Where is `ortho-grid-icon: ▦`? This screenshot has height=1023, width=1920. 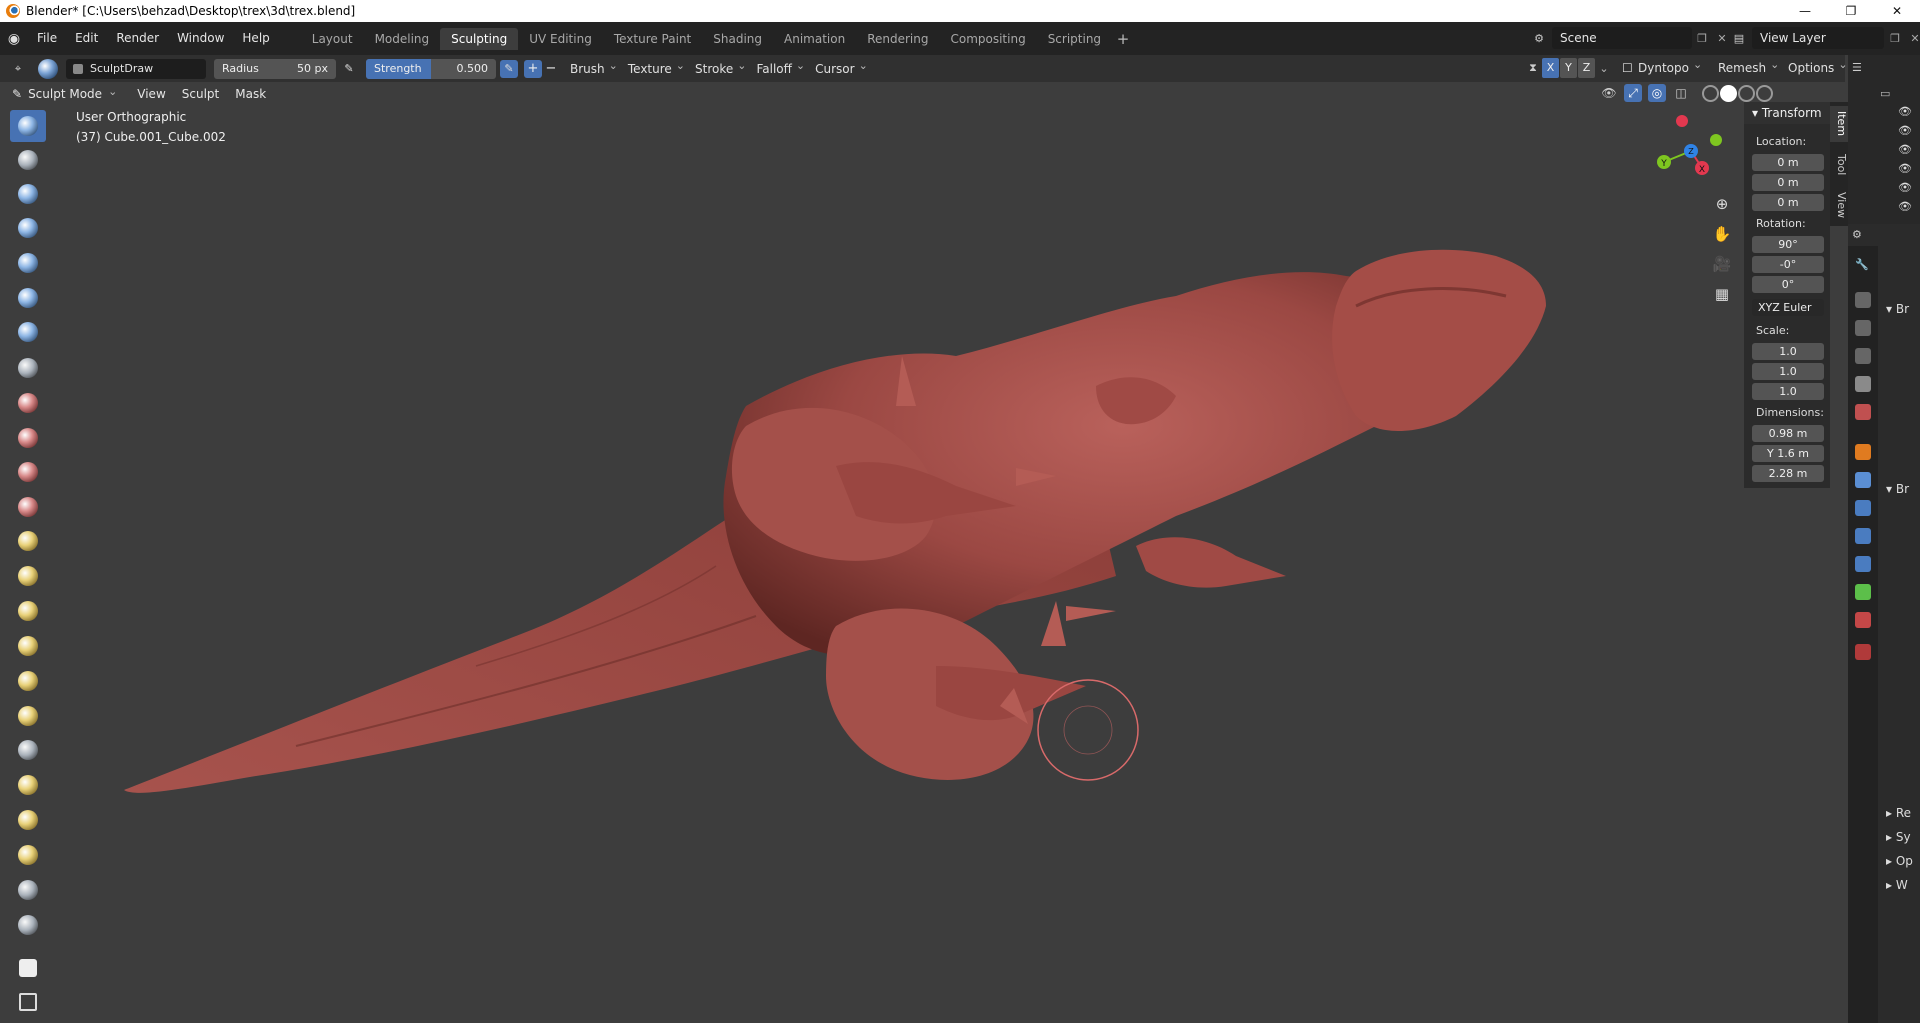
ortho-grid-icon: ▦ is located at coordinates (1722, 294).